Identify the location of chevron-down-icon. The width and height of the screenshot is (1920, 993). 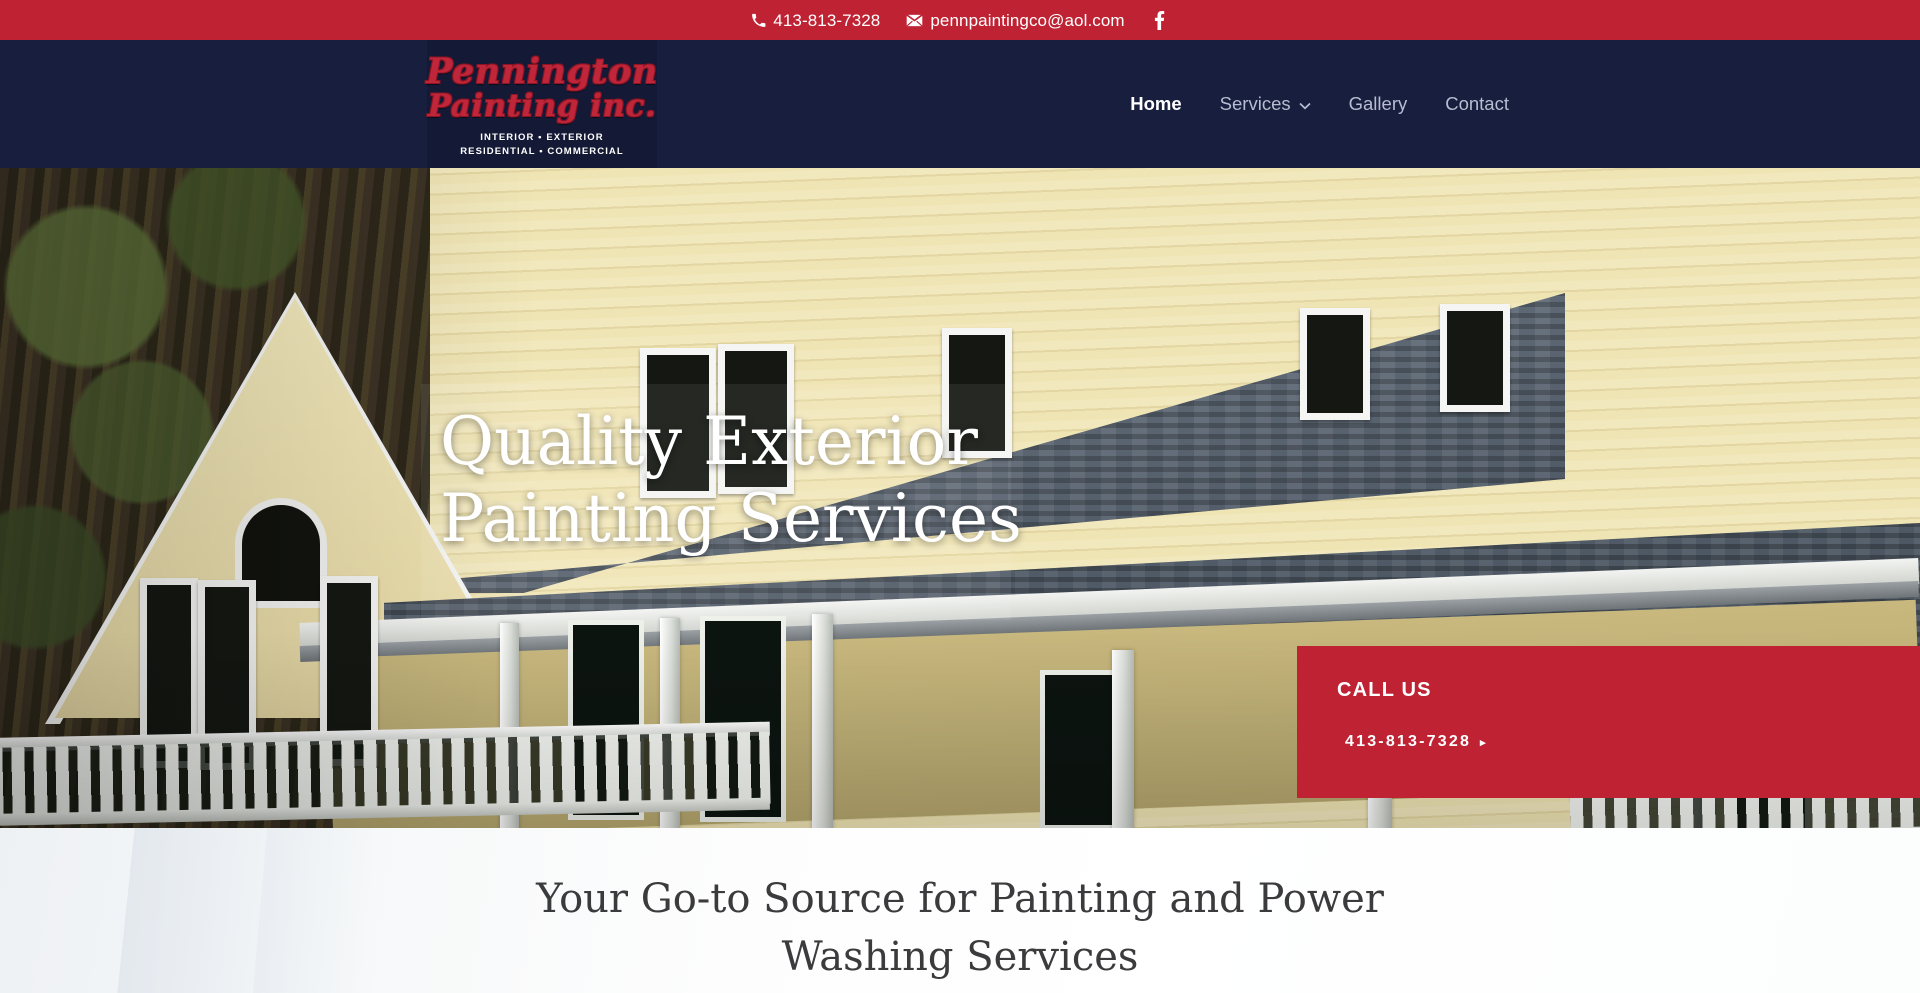
(1305, 104).